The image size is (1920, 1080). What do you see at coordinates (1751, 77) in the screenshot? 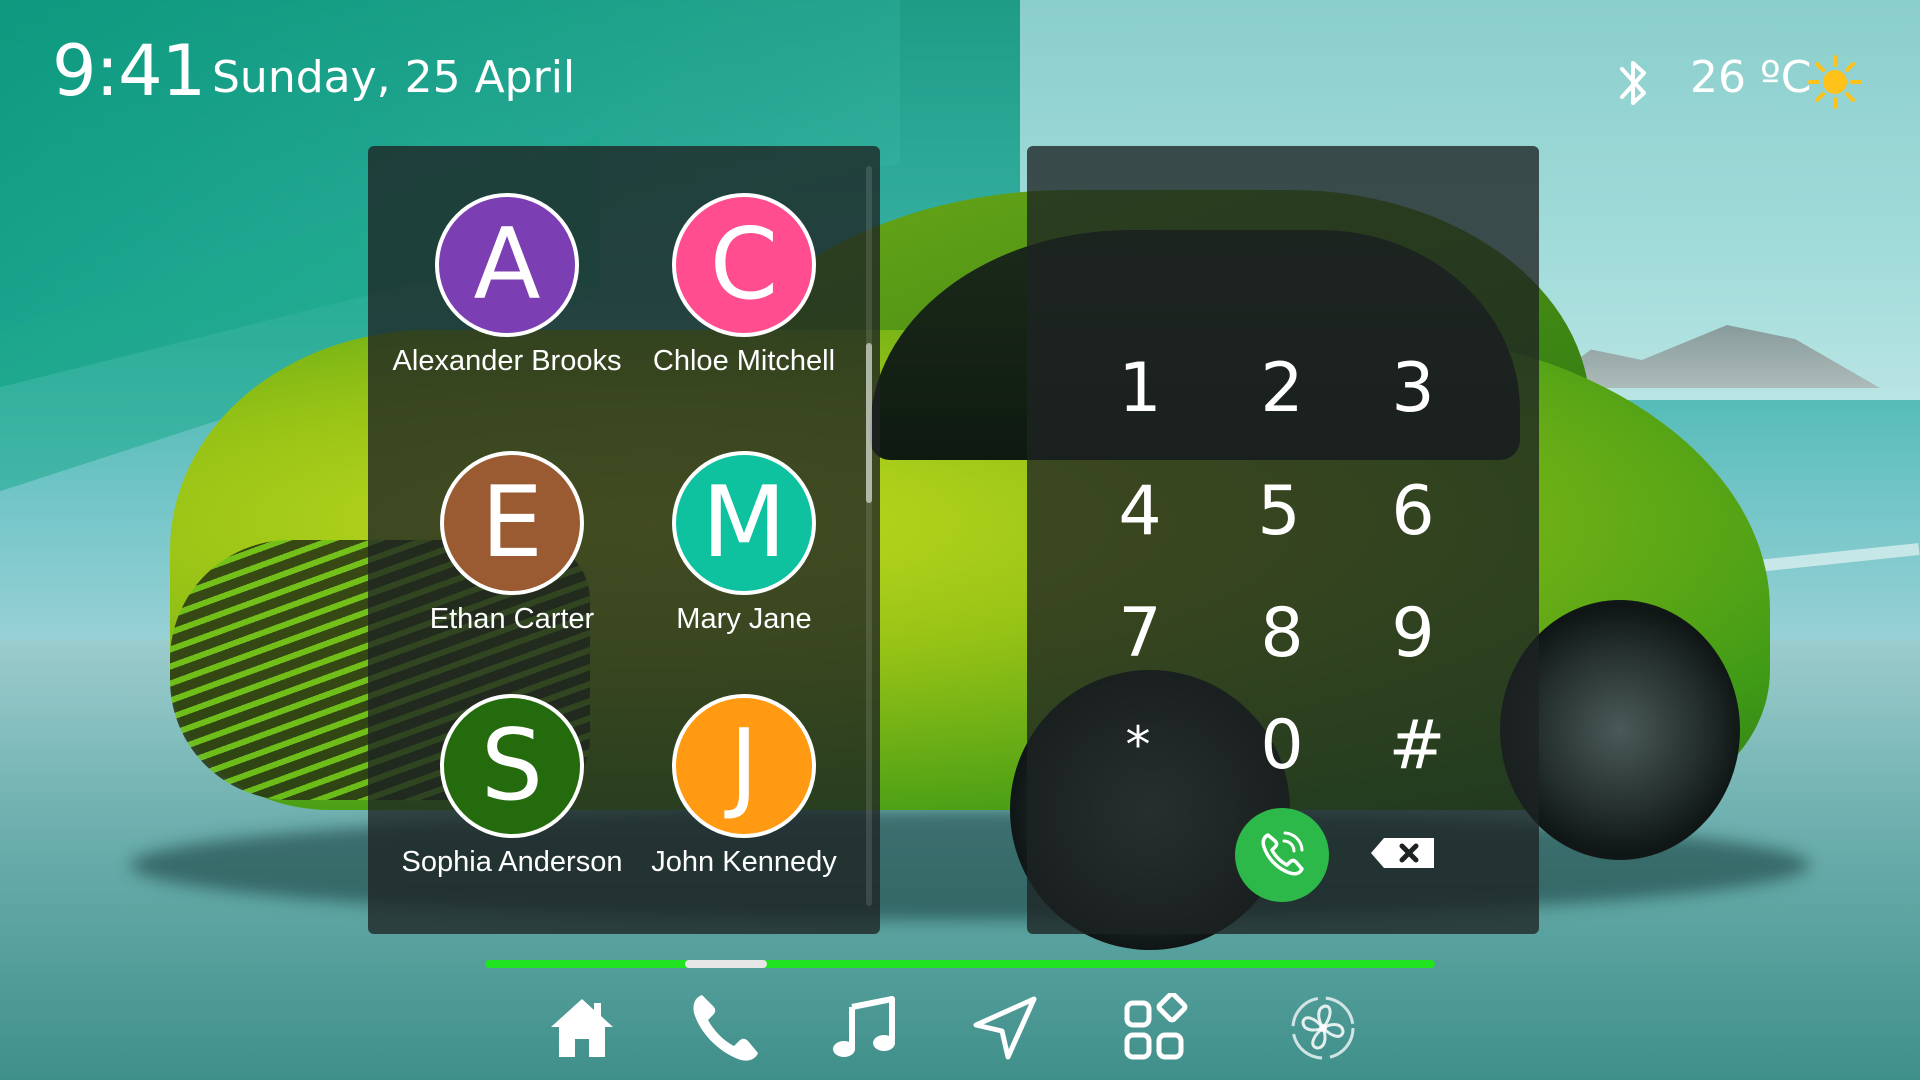
I see `temperature: 26 ºC` at bounding box center [1751, 77].